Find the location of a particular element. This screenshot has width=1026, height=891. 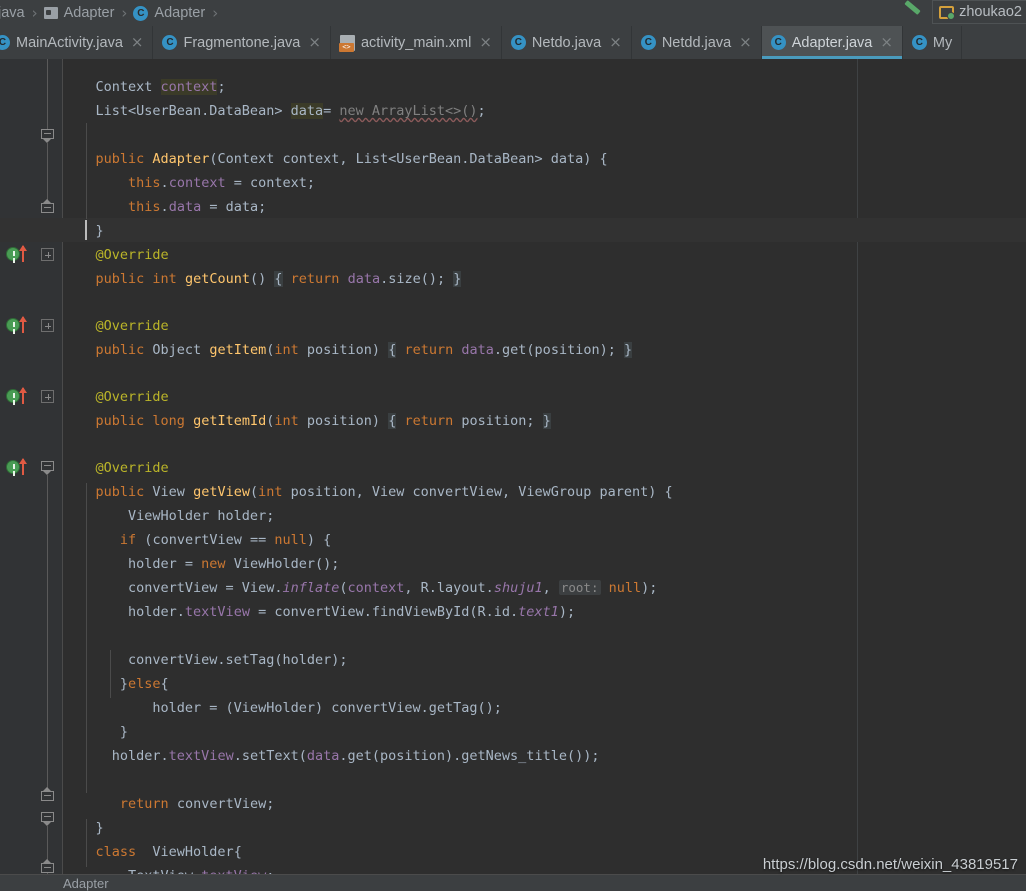

editor-fold-gutter is located at coordinates (47, 466).